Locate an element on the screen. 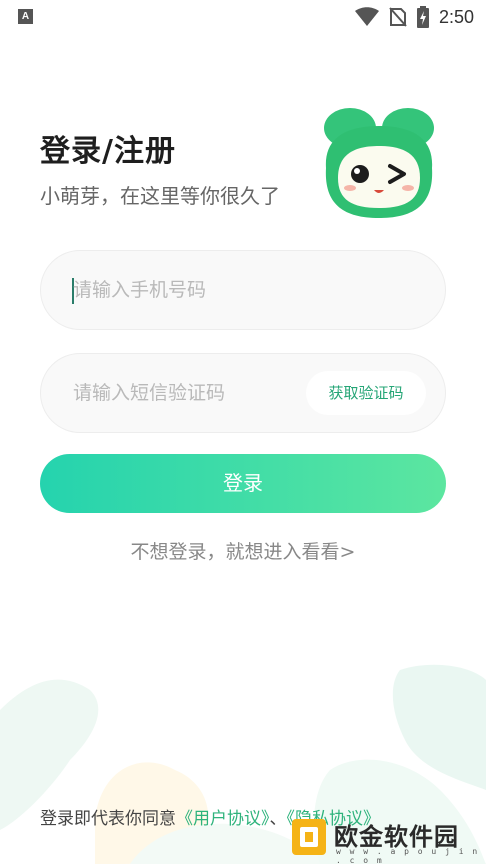 This screenshot has width=486, height=864. guest-entry-link: 不想登录，就想进入看看> is located at coordinates (243, 550).